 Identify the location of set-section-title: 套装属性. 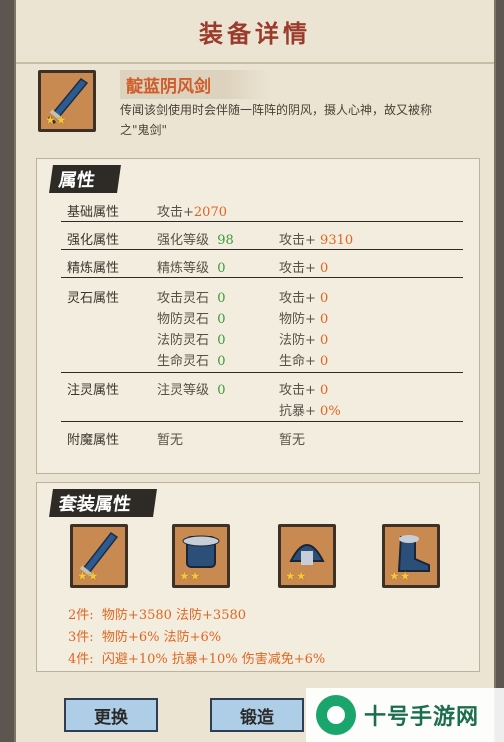
(103, 503).